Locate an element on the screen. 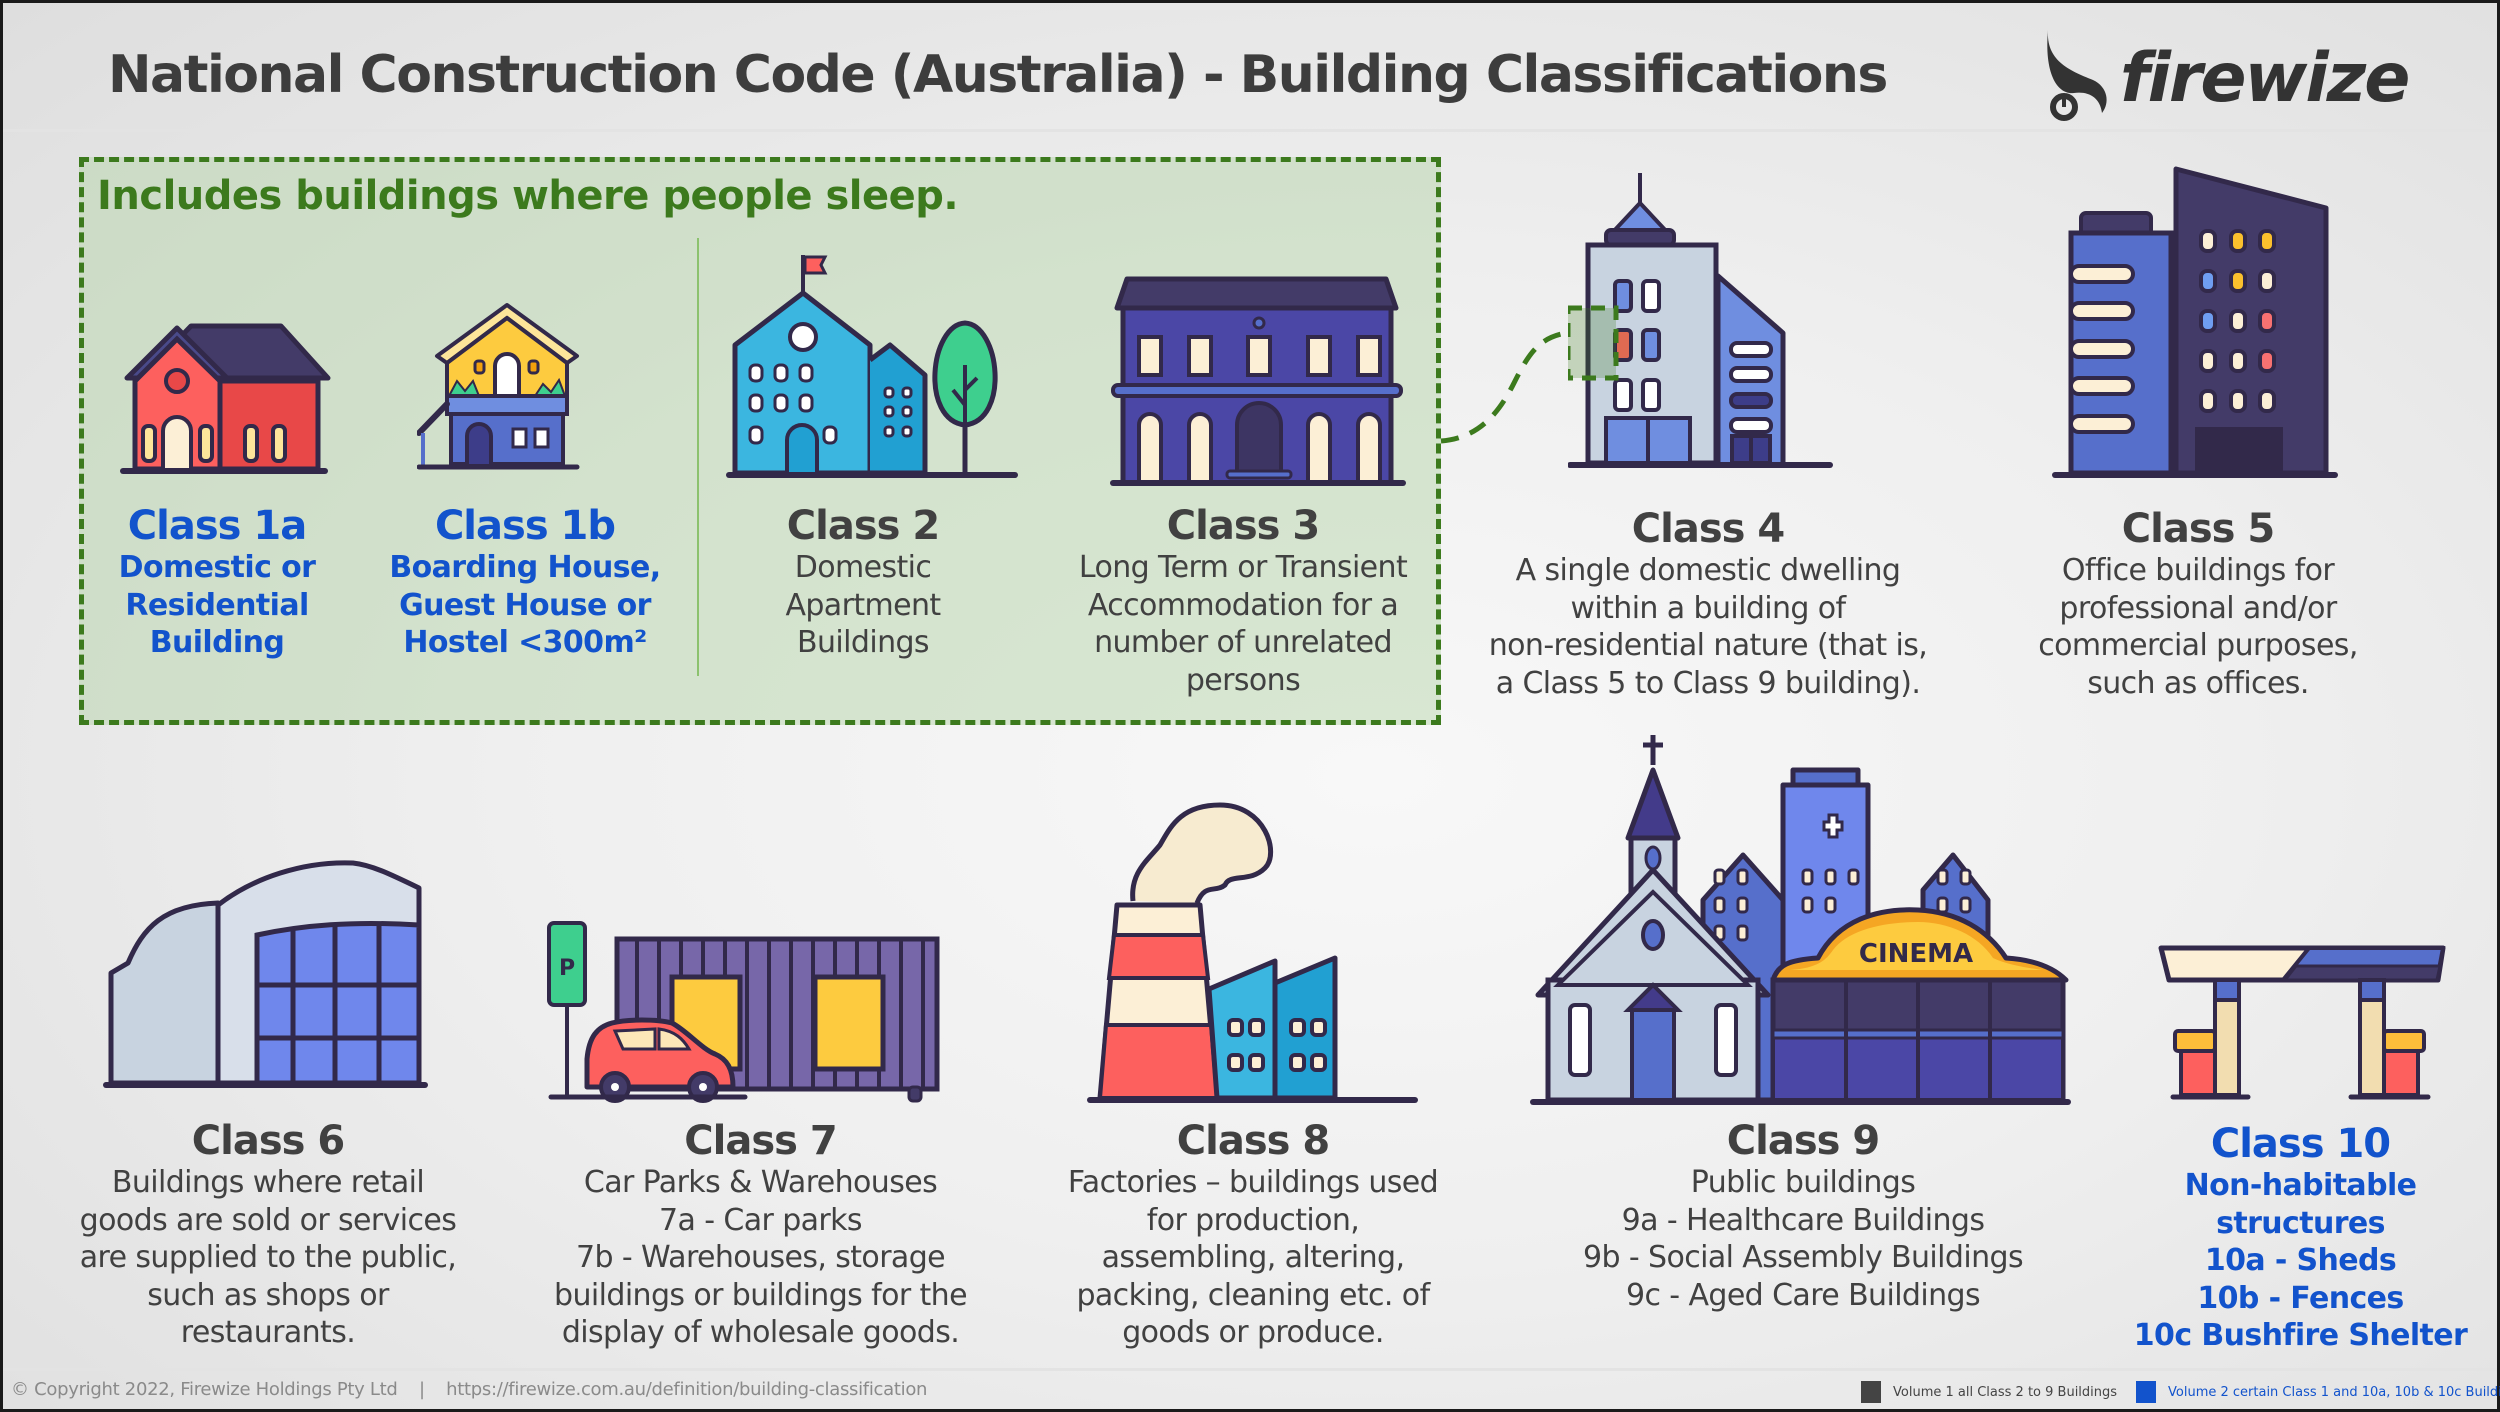 The height and width of the screenshot is (1412, 2500). class-desc-line: 9a - Healthcare Buildings is located at coordinates (1803, 1220).